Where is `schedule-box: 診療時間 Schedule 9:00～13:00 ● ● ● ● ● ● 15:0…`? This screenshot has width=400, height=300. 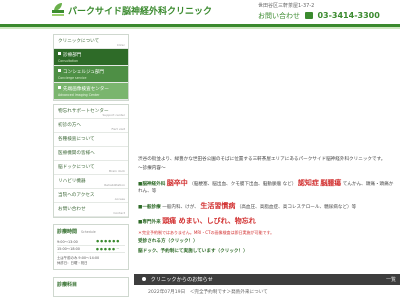 schedule-box: 診療時間 Schedule 9:00～13:00 ● ● ● ● ● ● 15:0… is located at coordinates (91, 247).